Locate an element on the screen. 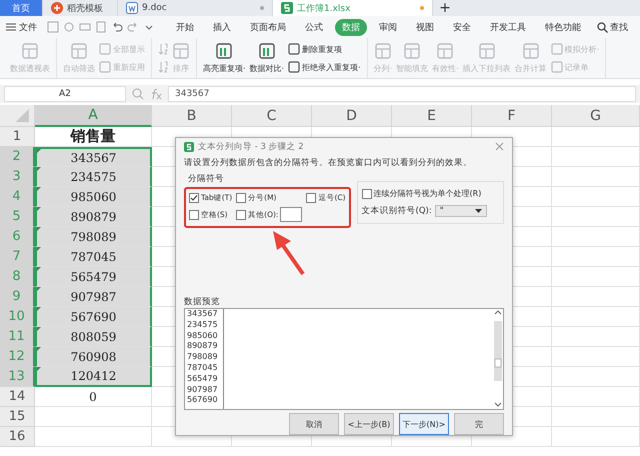 Image resolution: width=640 pixels, height=456 pixels. ribbon-button: 高亮重复项· is located at coordinates (224, 58).